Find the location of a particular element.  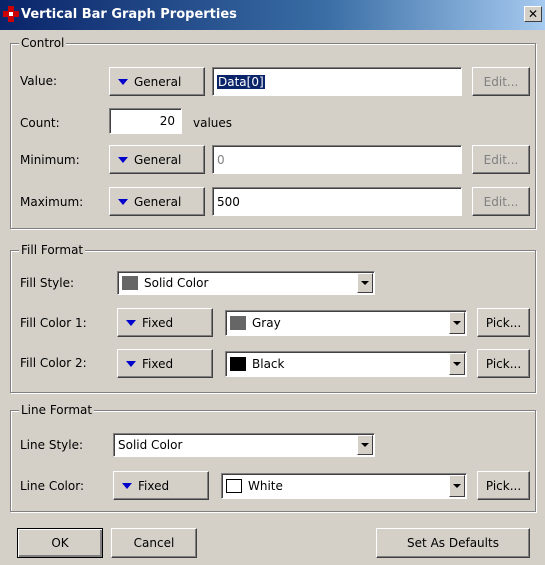

maximum-label: Maximum: is located at coordinates (52, 202).